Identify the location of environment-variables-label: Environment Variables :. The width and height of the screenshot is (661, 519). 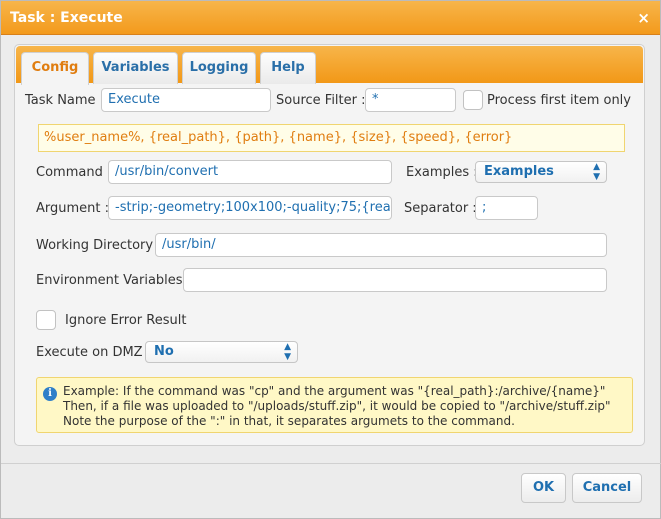
(114, 280).